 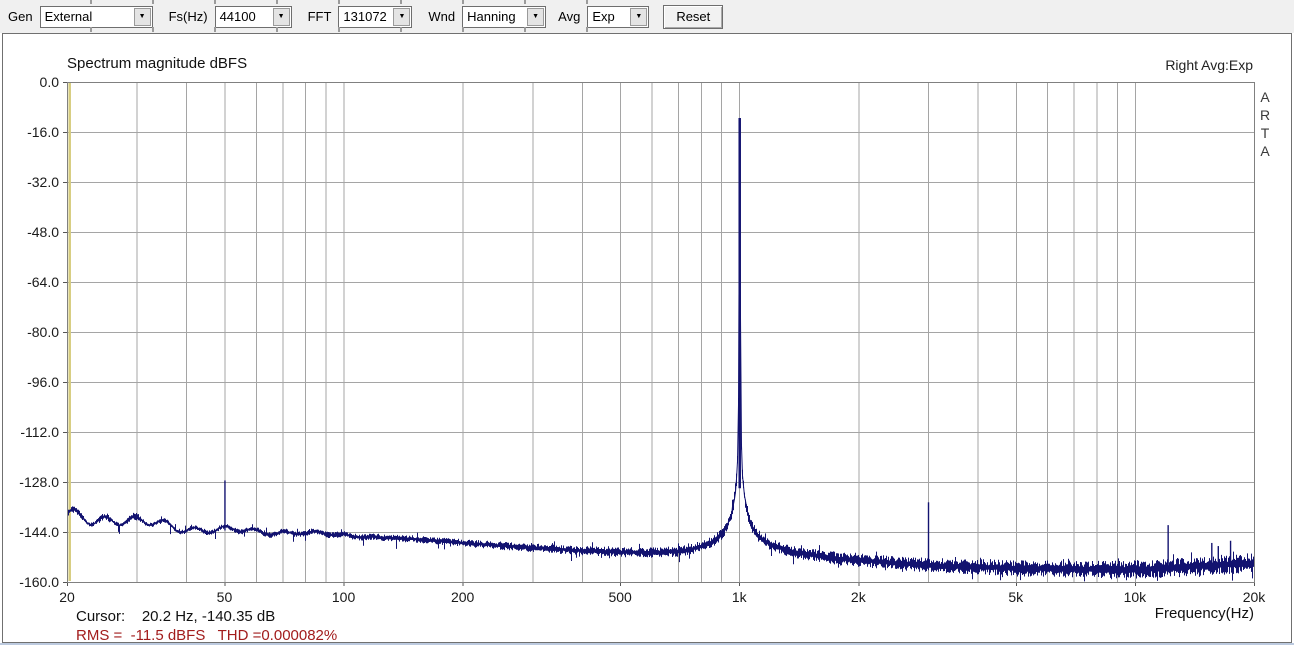 I want to click on fft-combo-value: 131072, so click(x=365, y=16).